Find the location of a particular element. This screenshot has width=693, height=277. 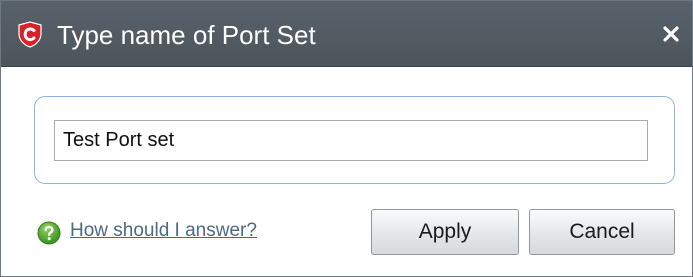

cancel-button: Cancel is located at coordinates (602, 232).